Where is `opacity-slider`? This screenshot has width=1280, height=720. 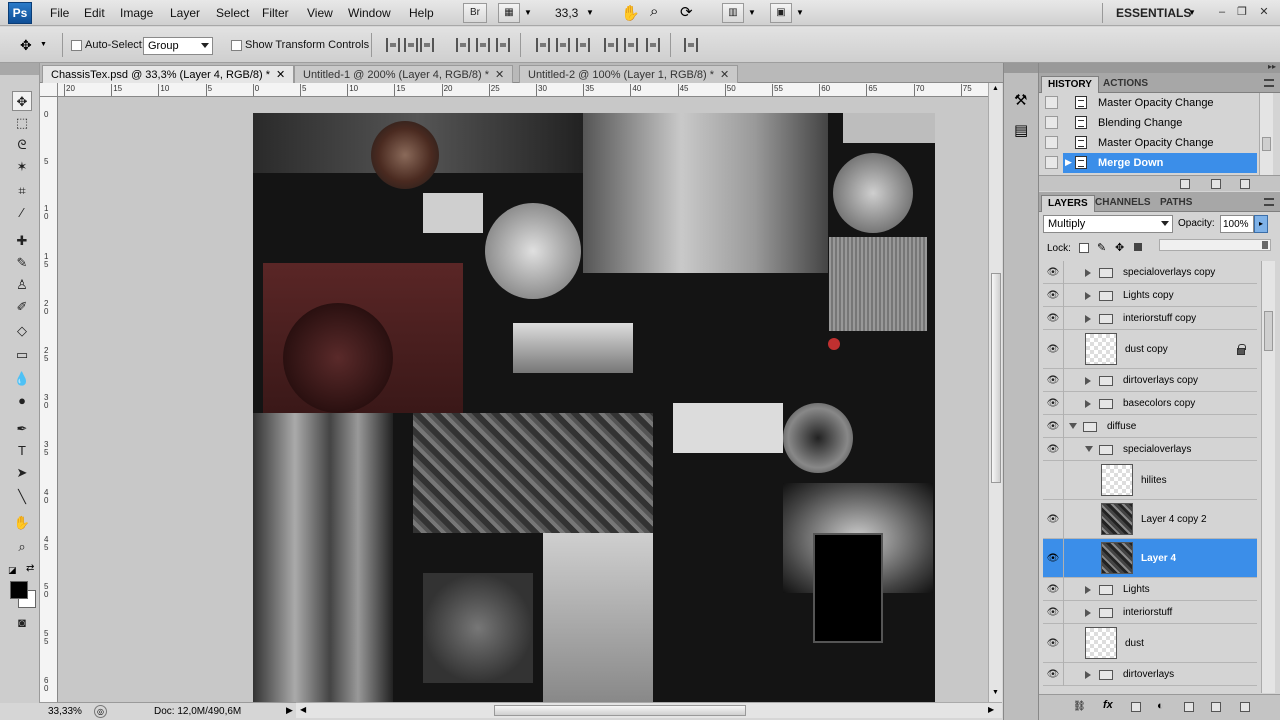
opacity-slider is located at coordinates (1215, 245).